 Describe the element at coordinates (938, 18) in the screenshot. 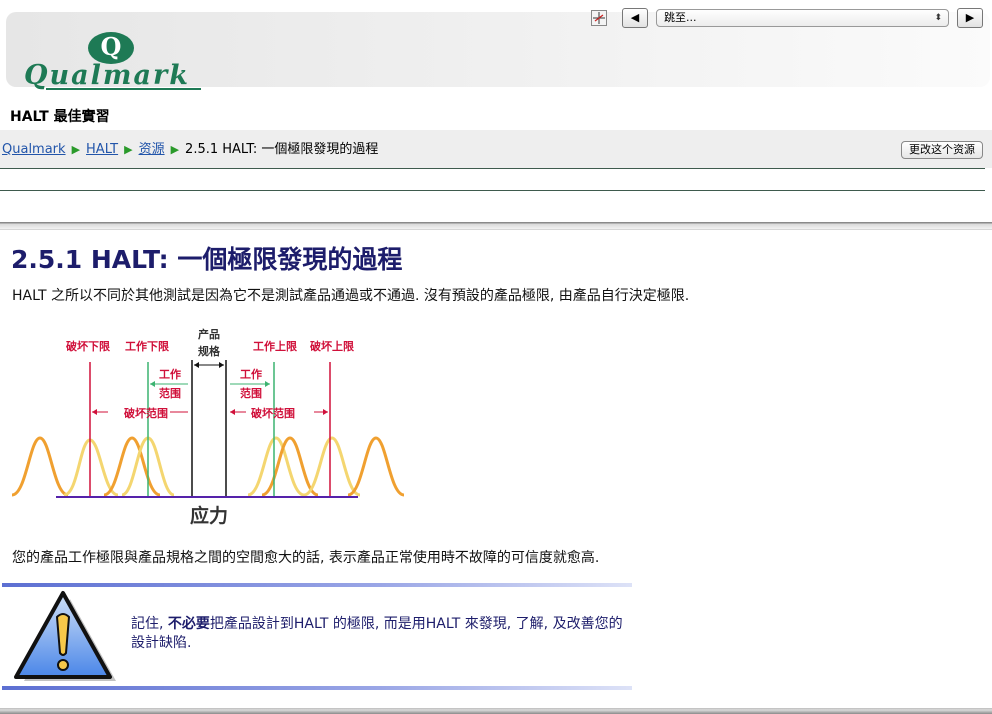

I see `select-arrows-icon: ⬍` at that location.